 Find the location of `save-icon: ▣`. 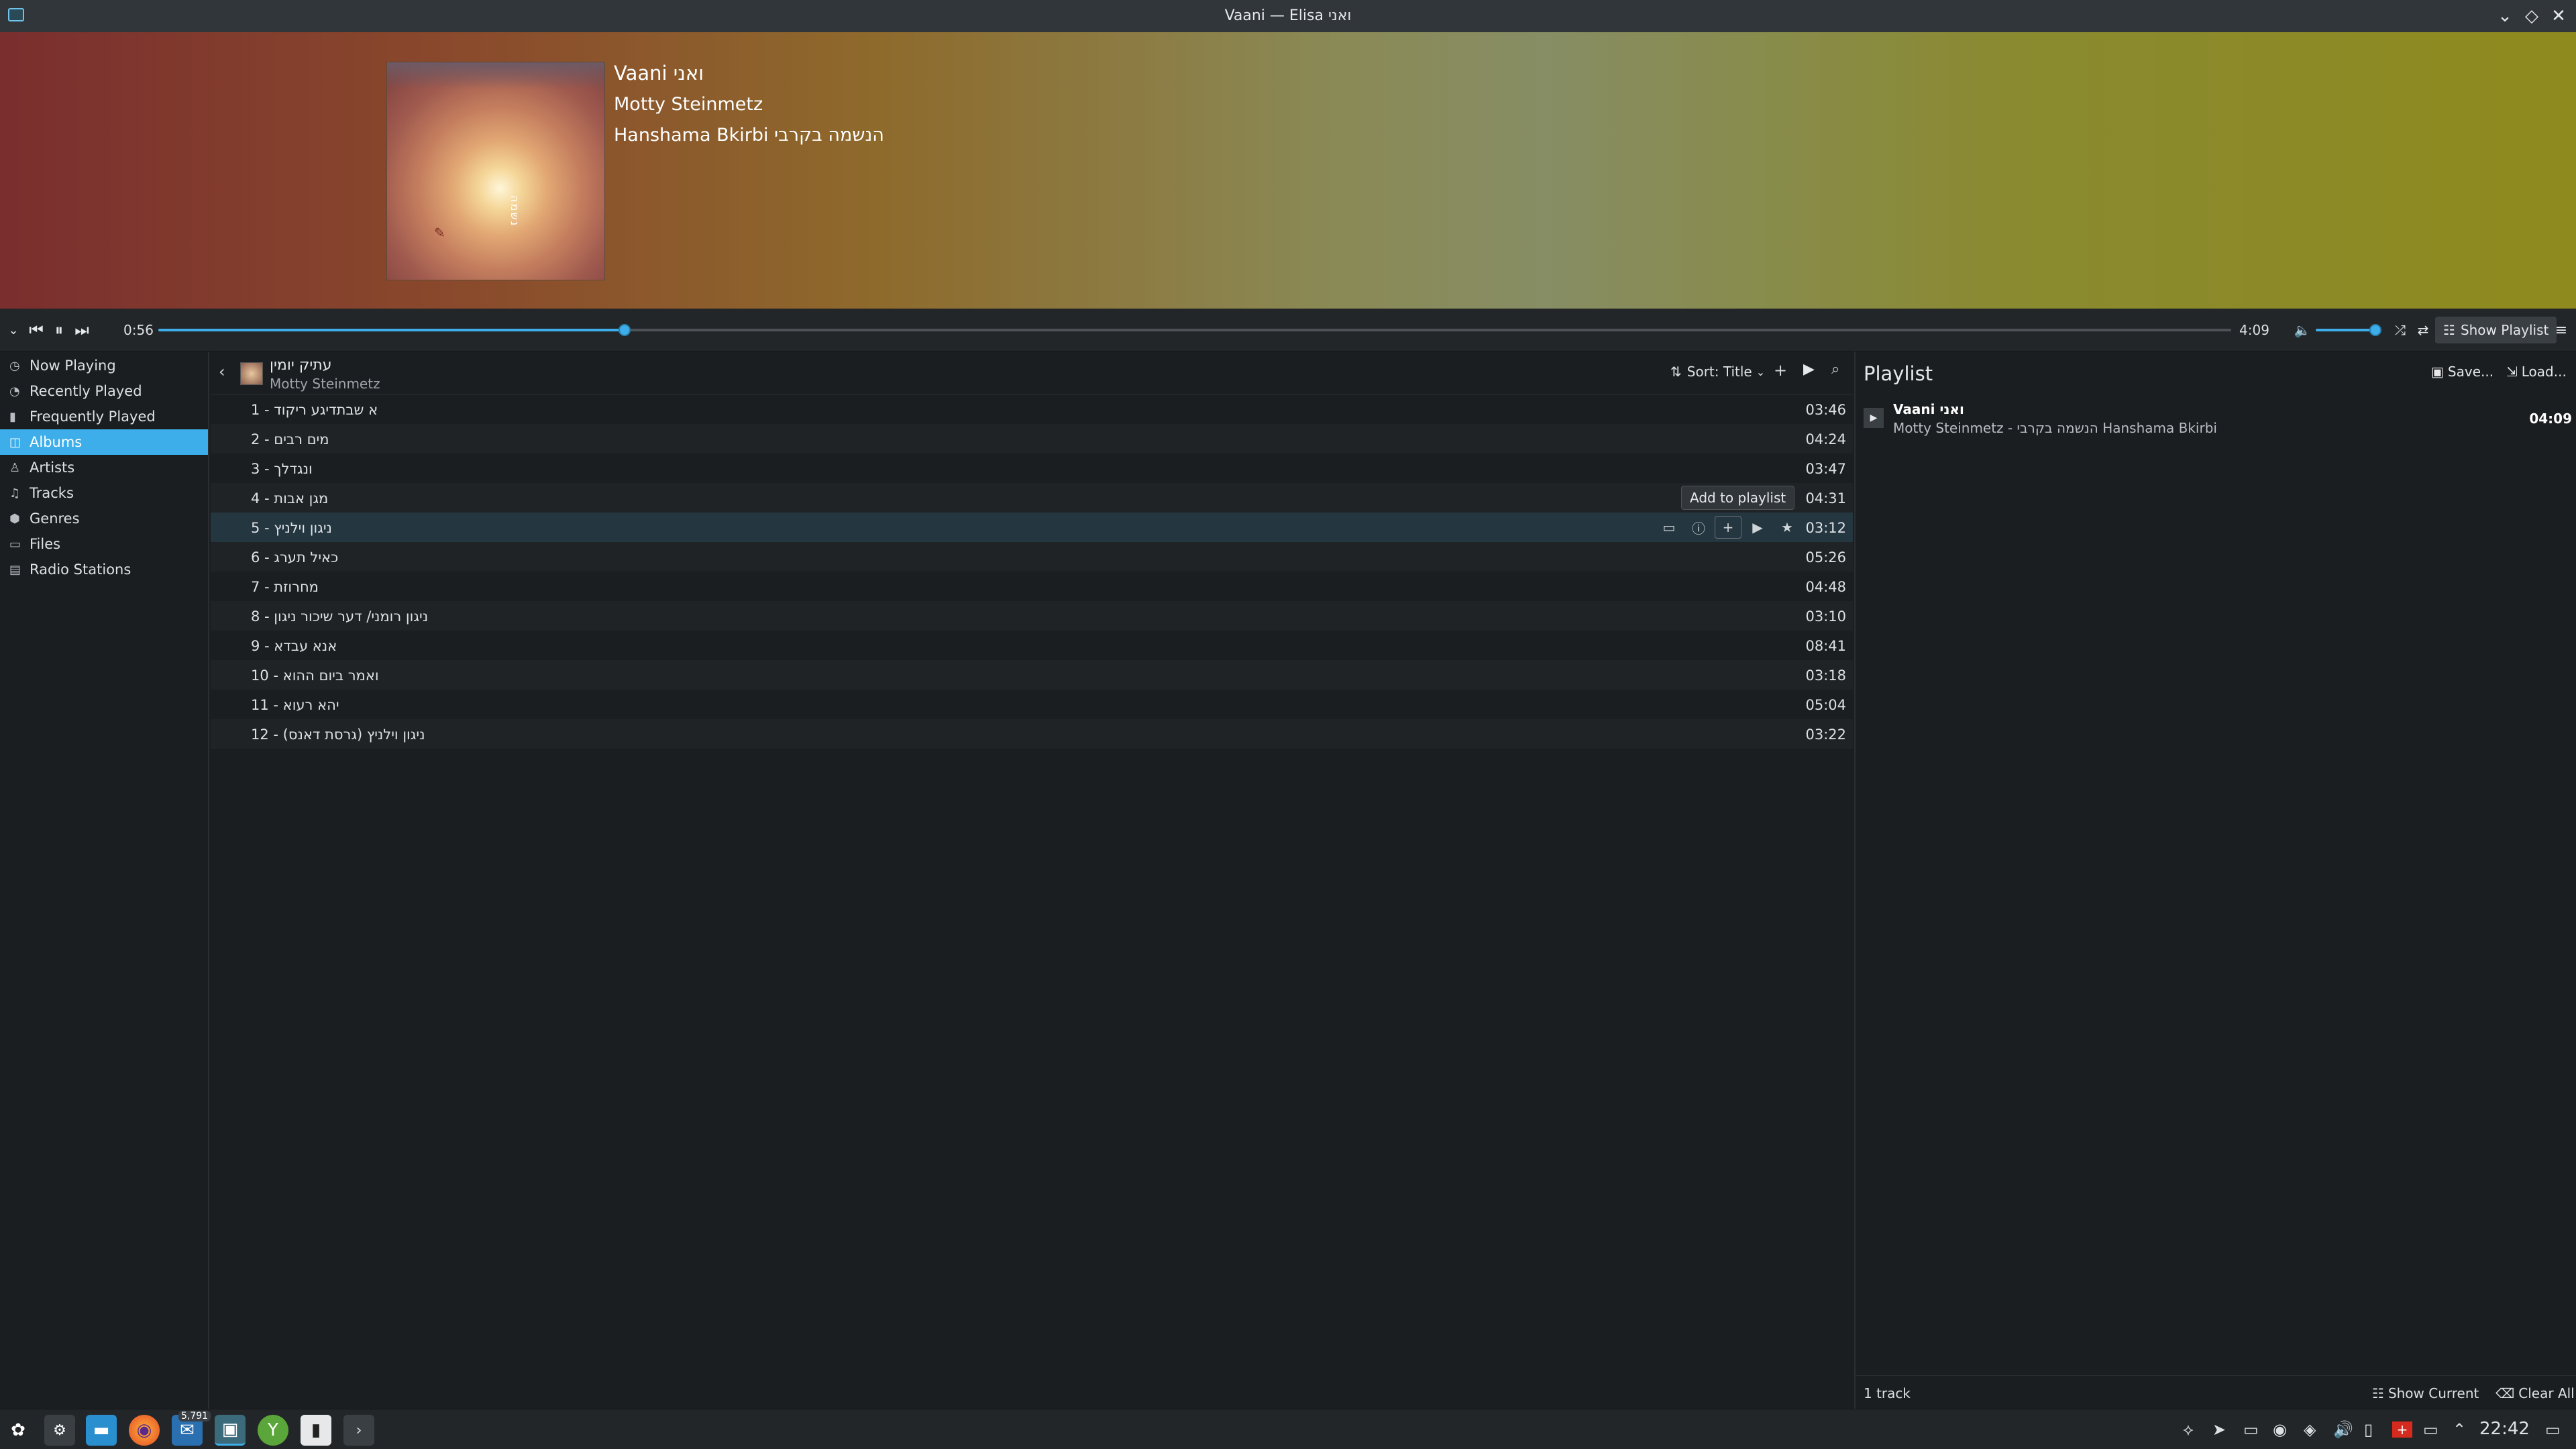

save-icon: ▣ is located at coordinates (2437, 372).